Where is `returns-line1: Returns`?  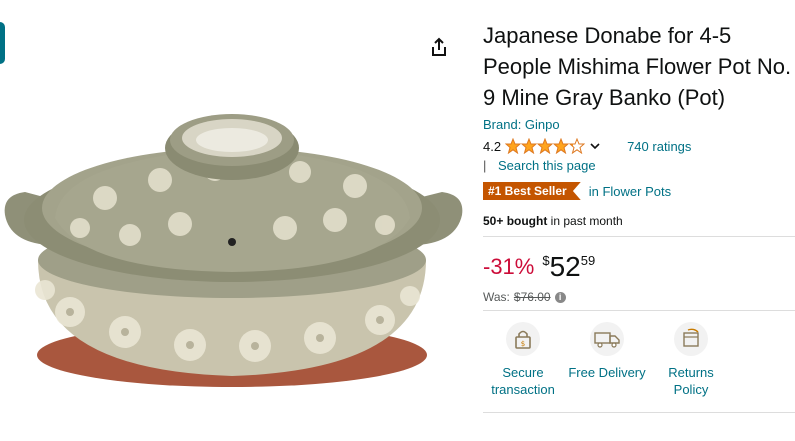
returns-line1: Returns is located at coordinates (691, 372).